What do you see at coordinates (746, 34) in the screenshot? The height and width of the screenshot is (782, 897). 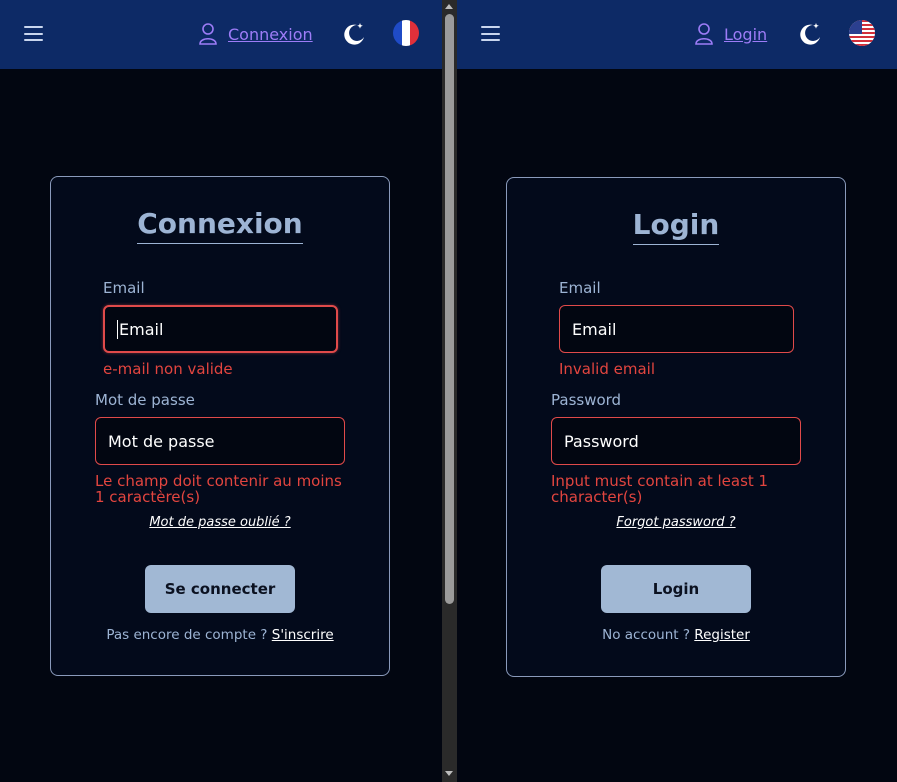 I see `nav-login-label: Login` at bounding box center [746, 34].